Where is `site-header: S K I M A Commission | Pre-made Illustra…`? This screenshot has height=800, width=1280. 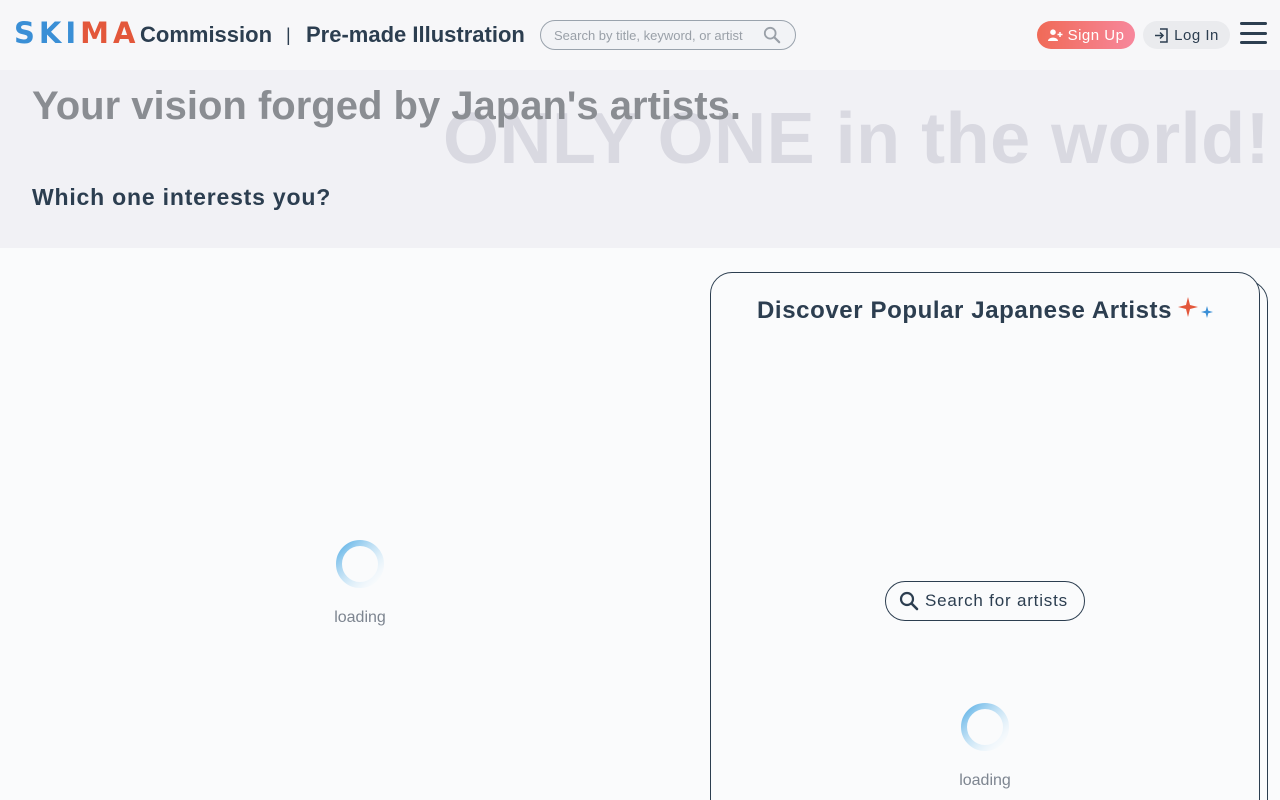
site-header: S K I M A Commission | Pre-made Illustra… is located at coordinates (640, 35).